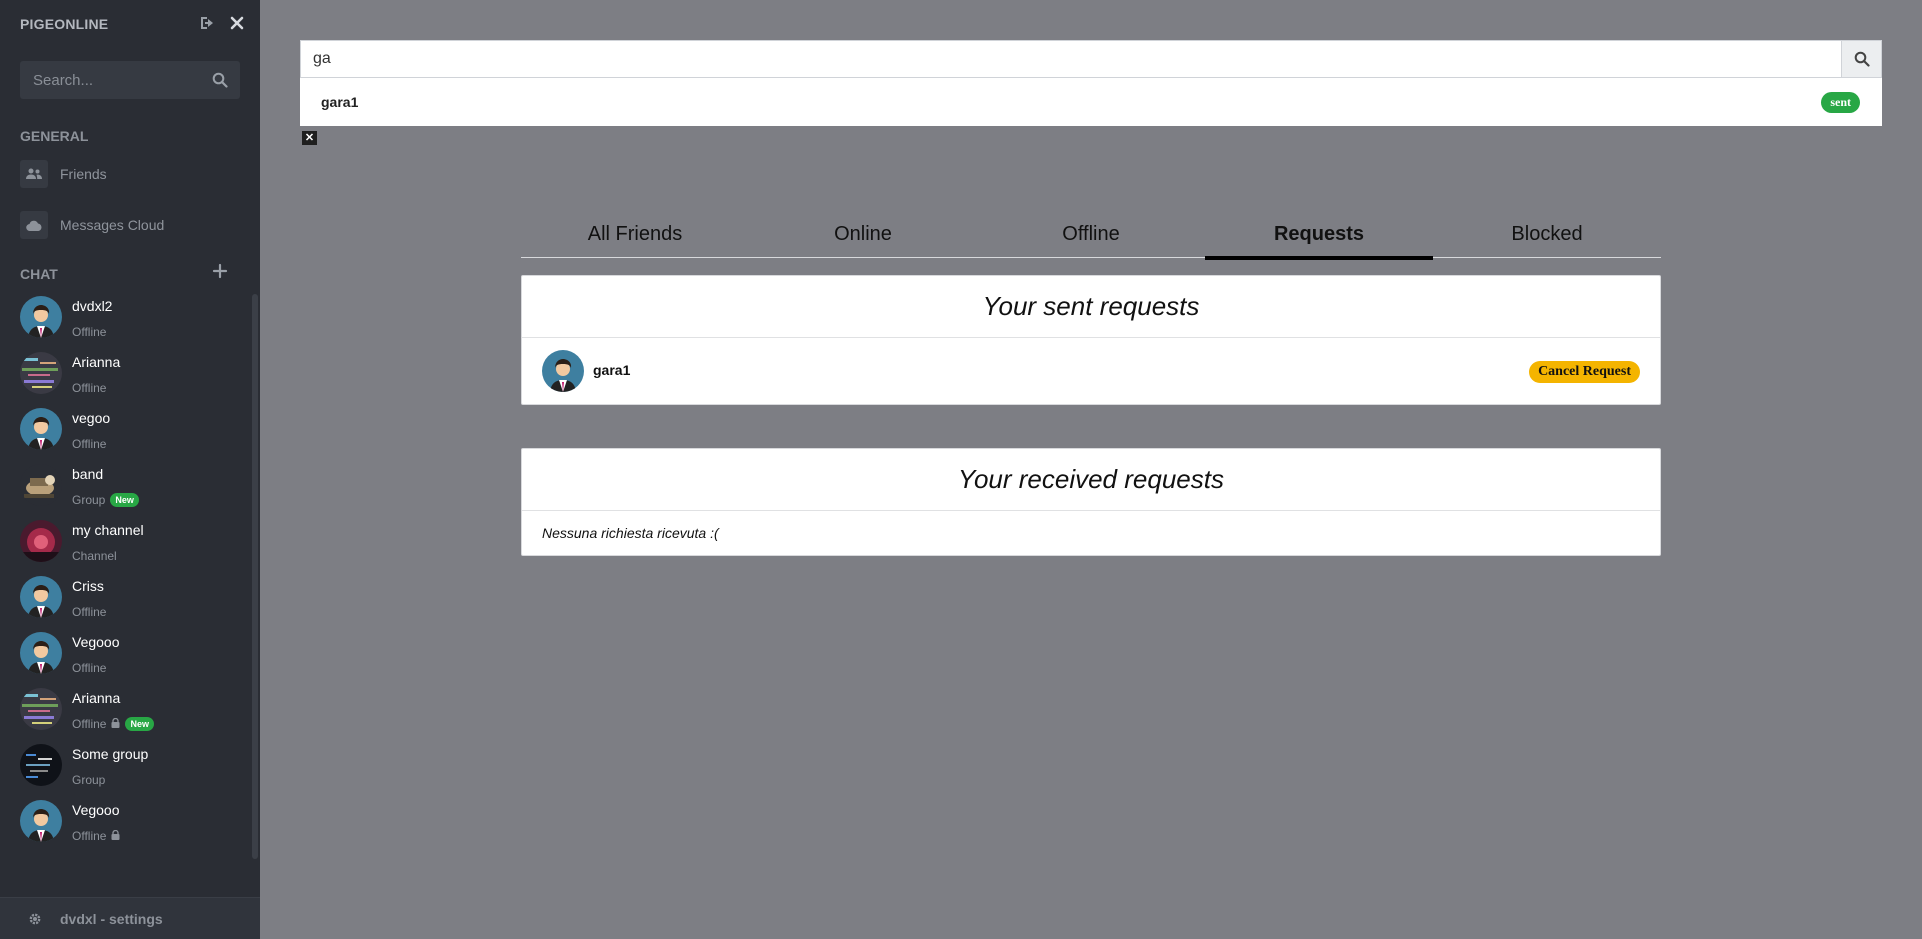 The height and width of the screenshot is (939, 1922). I want to click on search-result: gara1 sent, so click(1091, 102).